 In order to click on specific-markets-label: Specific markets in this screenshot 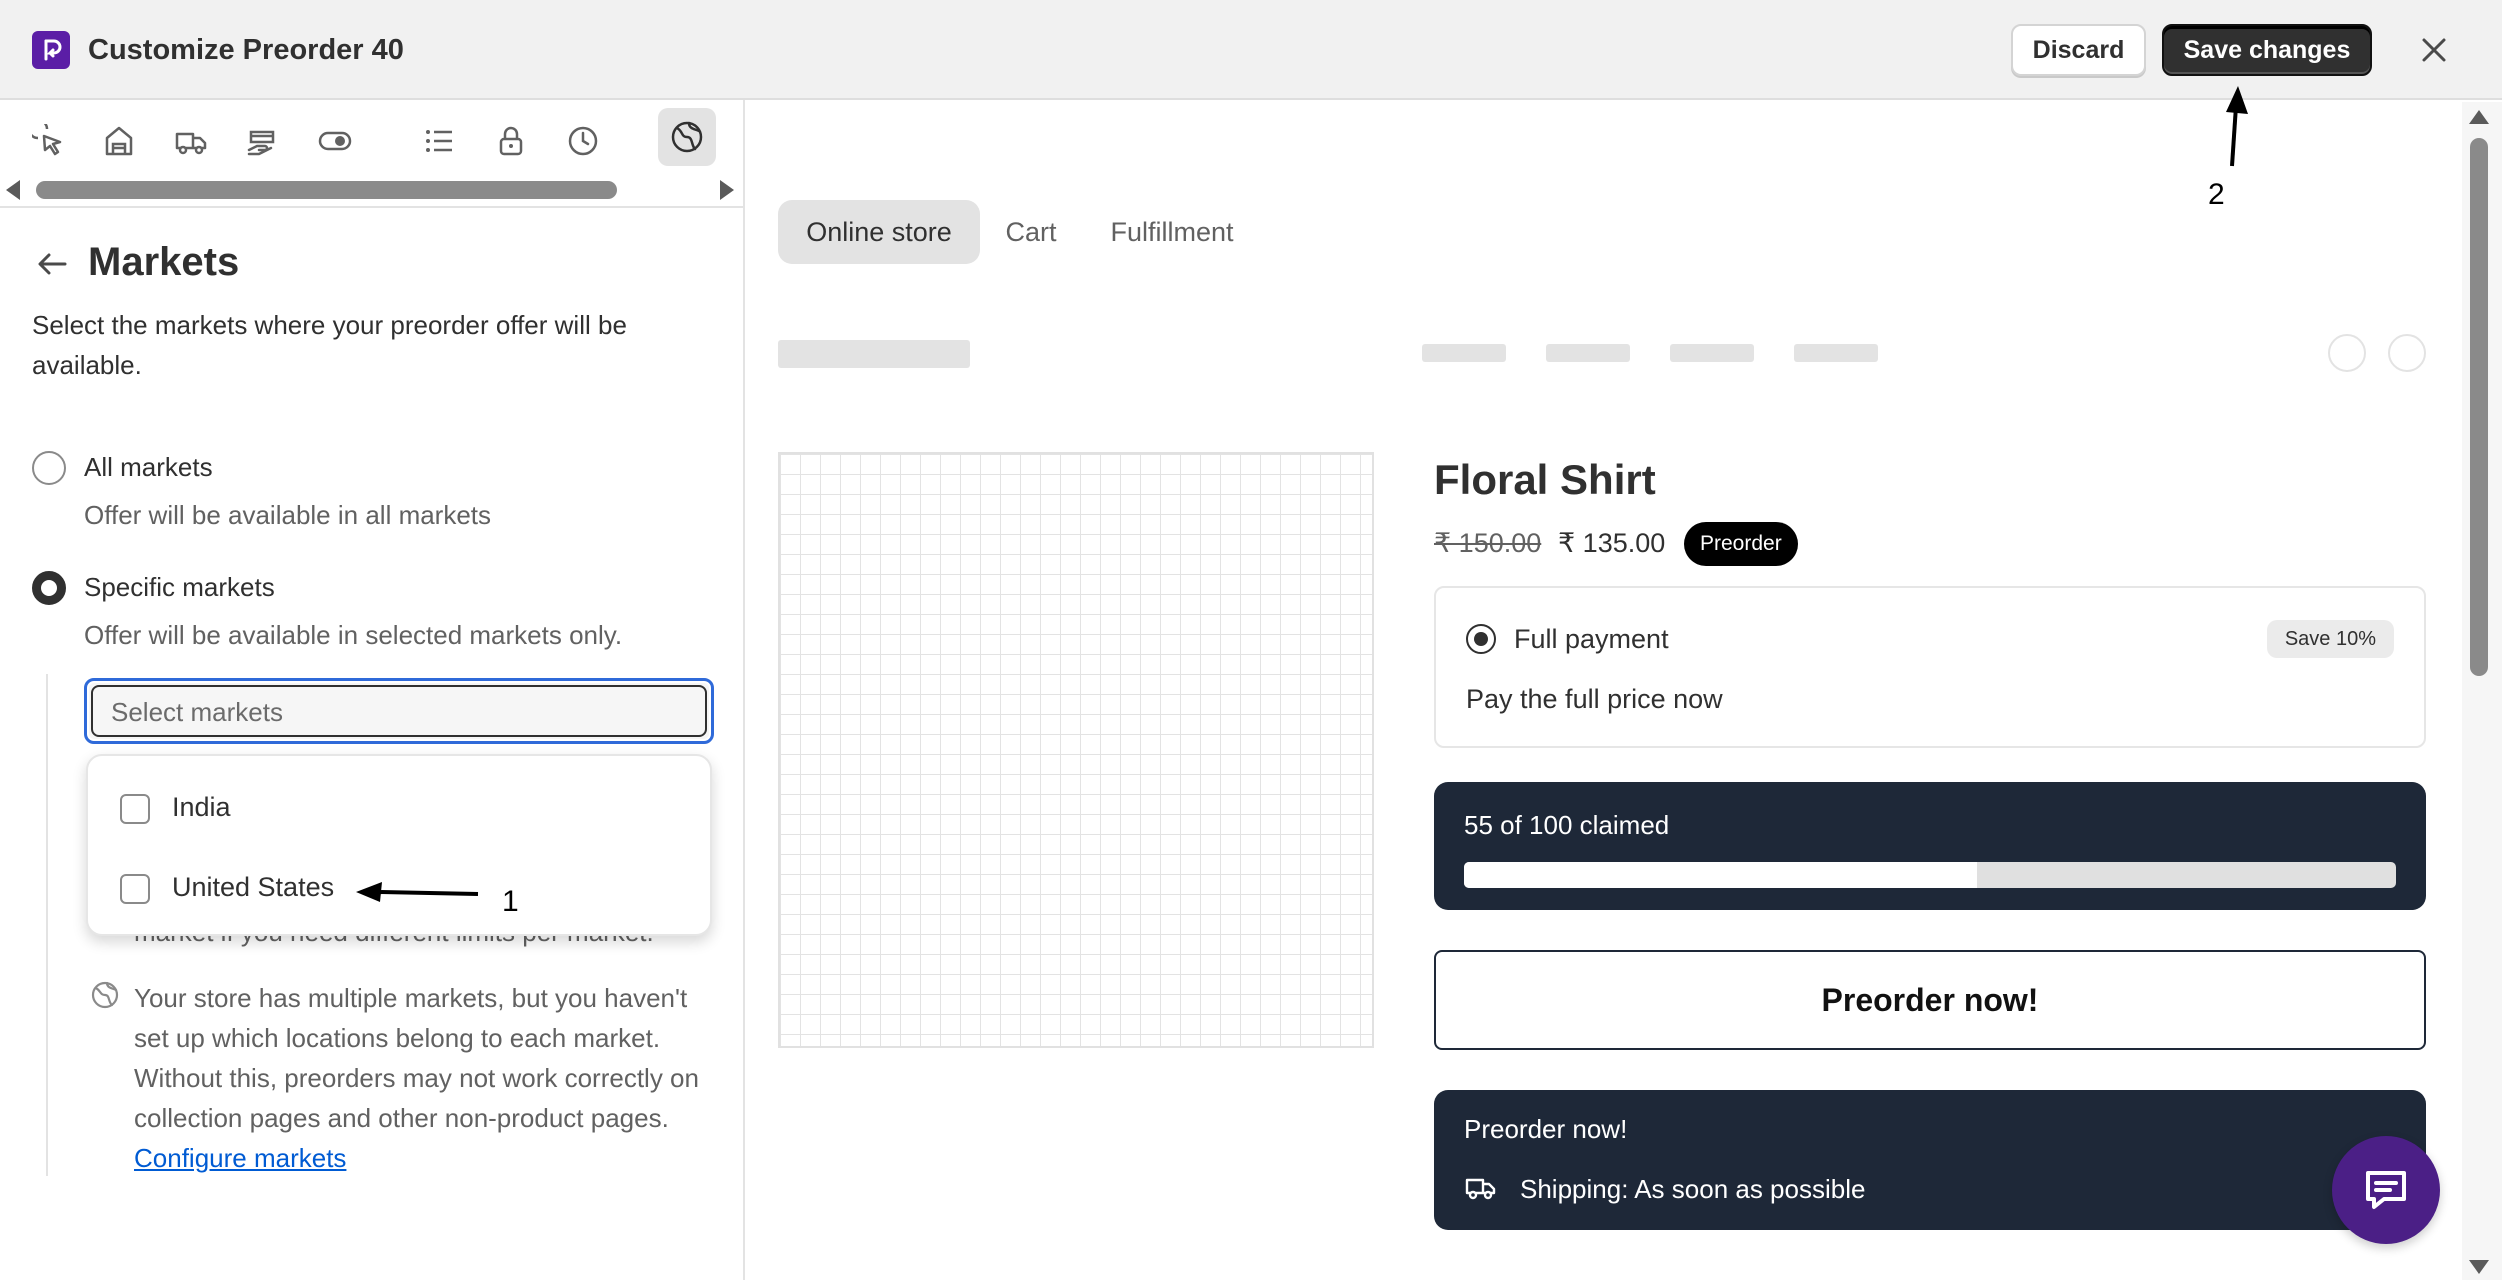, I will do `click(179, 587)`.